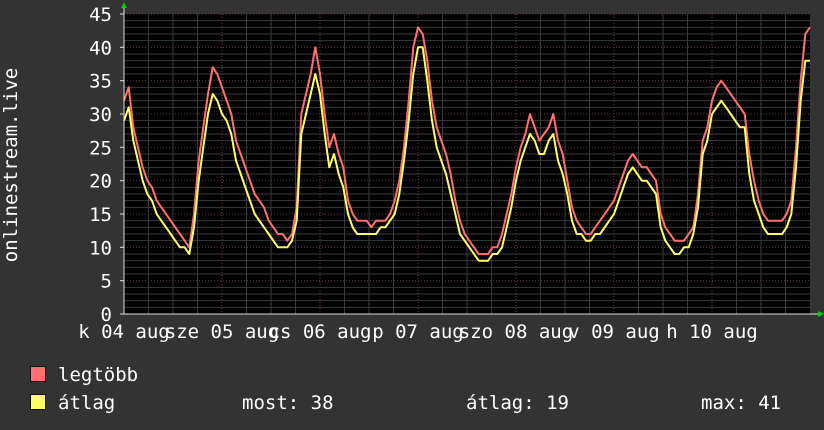 The image size is (824, 430). I want to click on stat-max-value: 41, so click(770, 403).